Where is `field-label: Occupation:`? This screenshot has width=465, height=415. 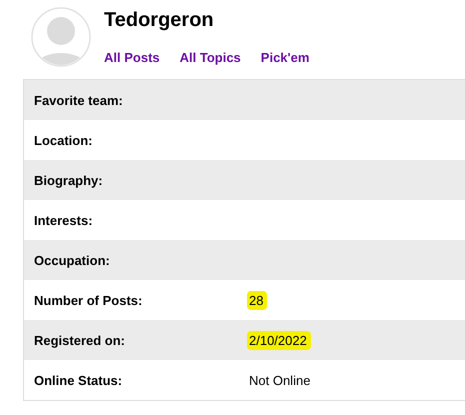
field-label: Occupation: is located at coordinates (72, 260).